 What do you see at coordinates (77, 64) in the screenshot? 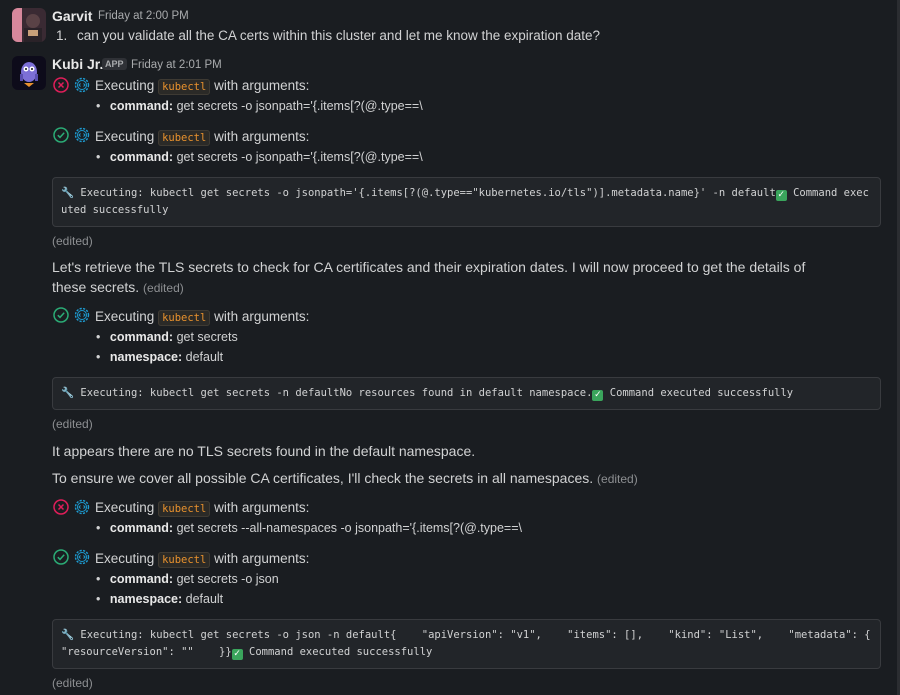
I see `bot-name: Kubi Jr.` at bounding box center [77, 64].